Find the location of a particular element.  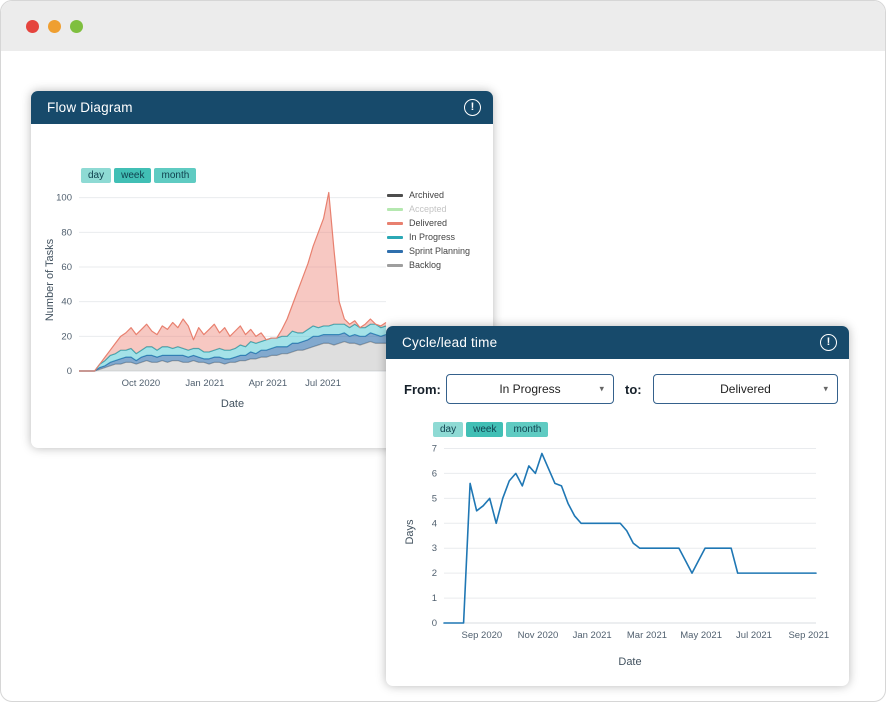

legend-label: In Progress is located at coordinates (432, 237).